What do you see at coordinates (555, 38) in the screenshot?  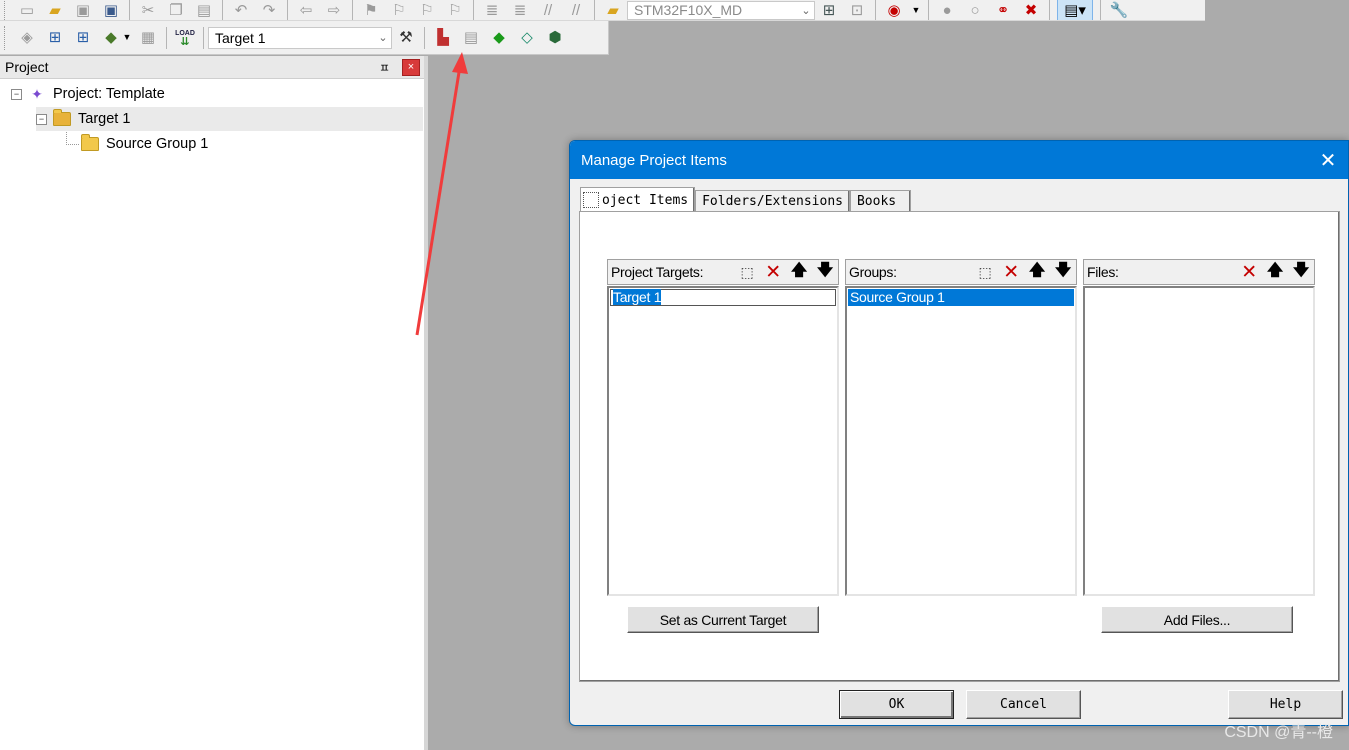 I see `pack-installer-icon: ⬢` at bounding box center [555, 38].